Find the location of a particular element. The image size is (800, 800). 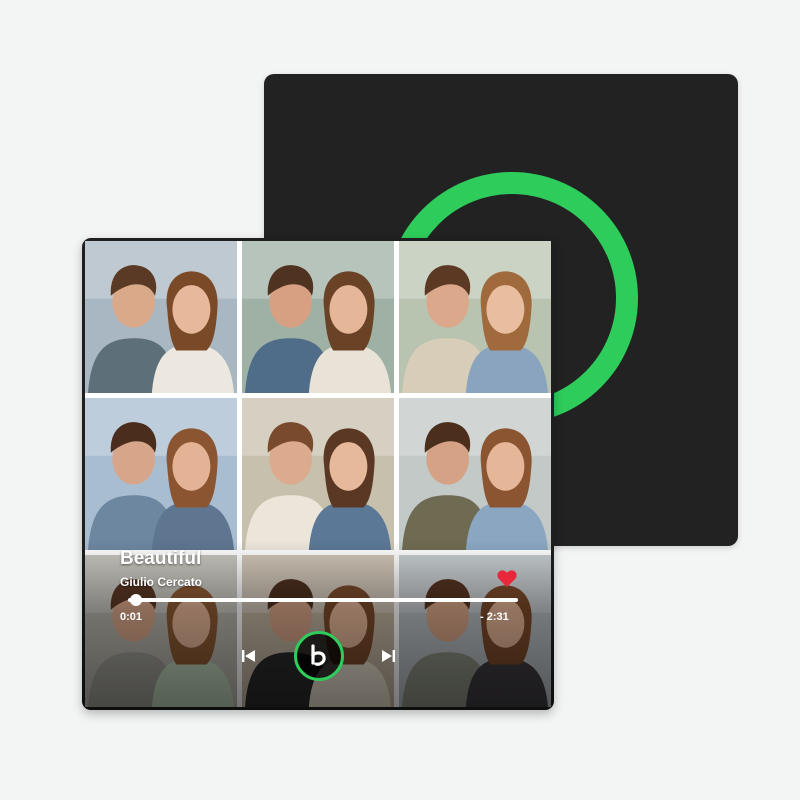

song-title: Beautiful is located at coordinates (161, 558).